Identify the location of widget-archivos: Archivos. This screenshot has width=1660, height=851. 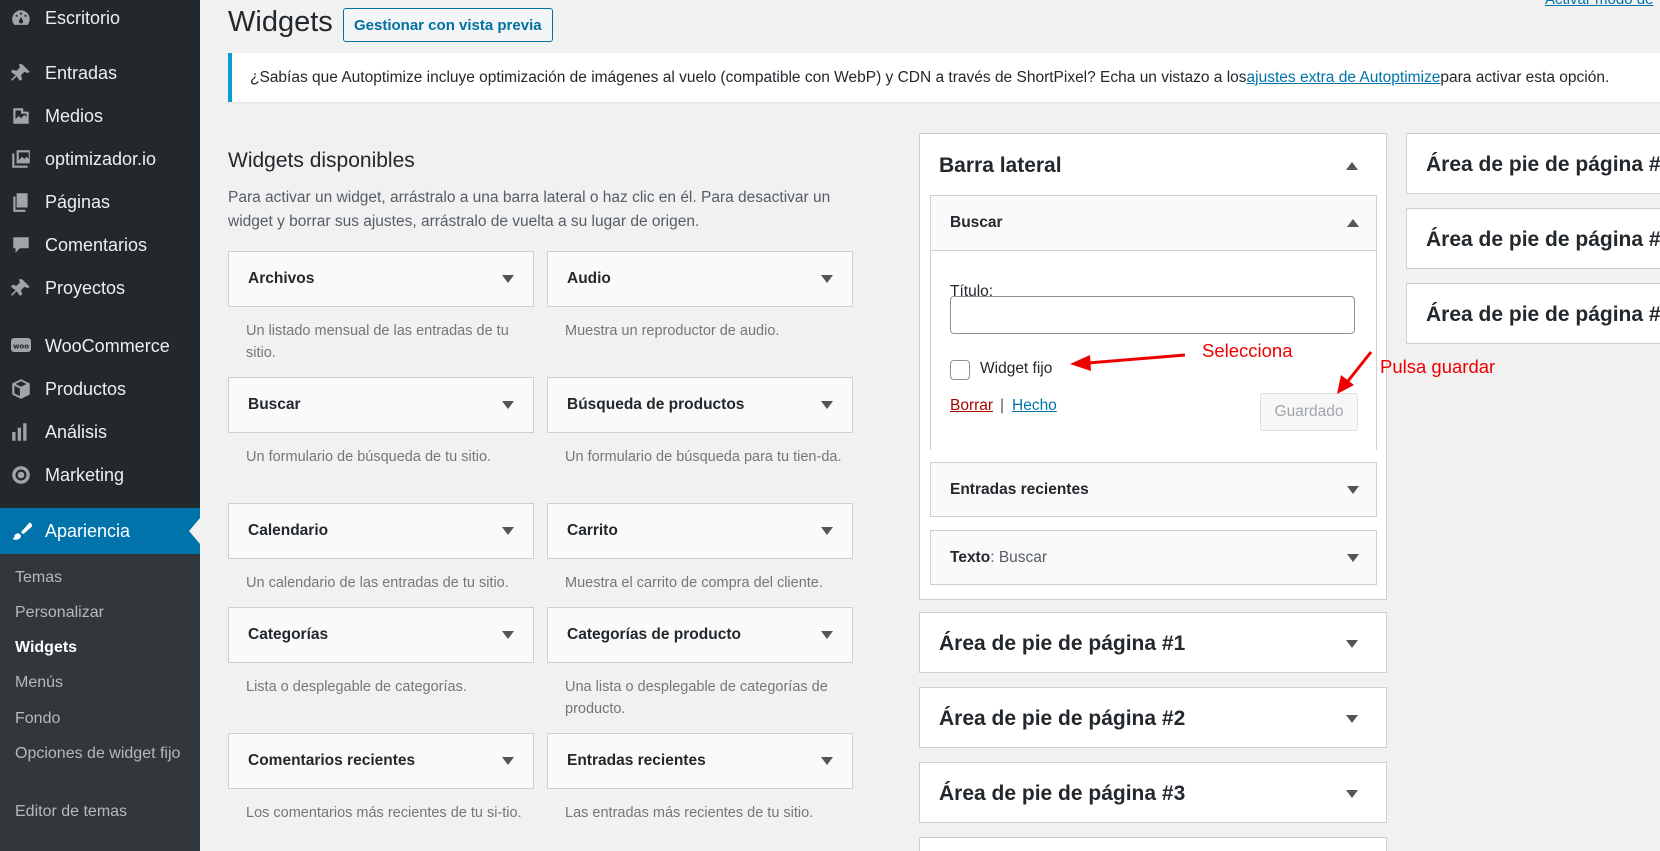
(381, 279).